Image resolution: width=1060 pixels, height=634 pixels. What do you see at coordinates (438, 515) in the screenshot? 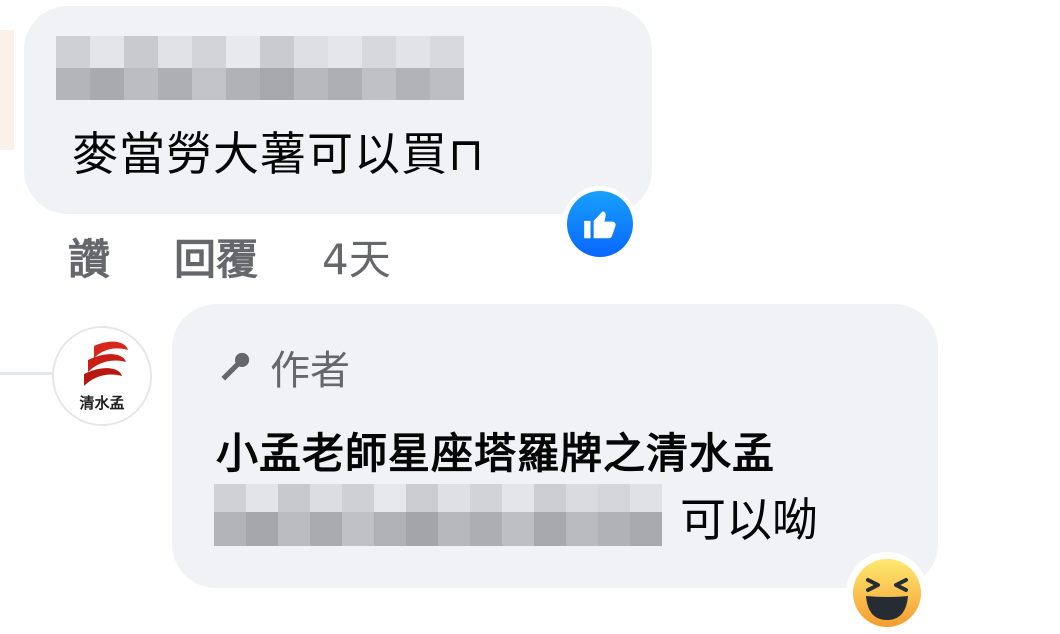
I see `blurred-mention` at bounding box center [438, 515].